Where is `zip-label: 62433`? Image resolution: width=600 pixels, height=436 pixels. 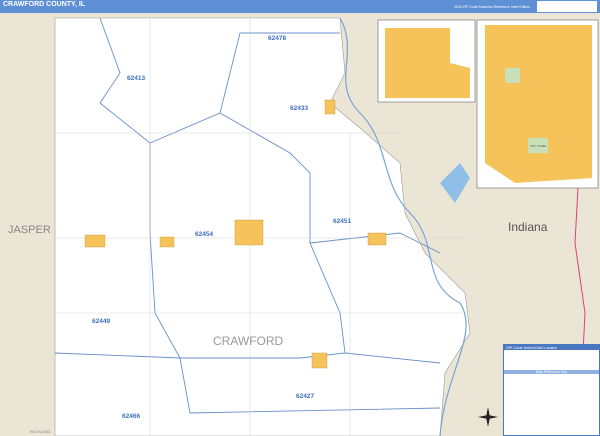
zip-label: 62433 is located at coordinates (299, 108).